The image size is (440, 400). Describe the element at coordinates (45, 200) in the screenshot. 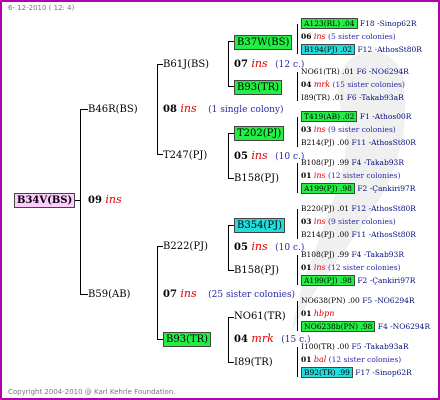

I see `root-queen: B34V(BS)` at that location.